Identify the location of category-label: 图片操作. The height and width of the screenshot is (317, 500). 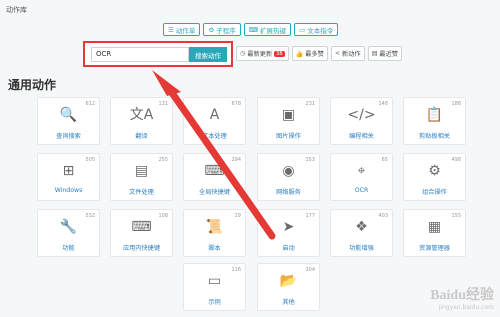
(288, 136).